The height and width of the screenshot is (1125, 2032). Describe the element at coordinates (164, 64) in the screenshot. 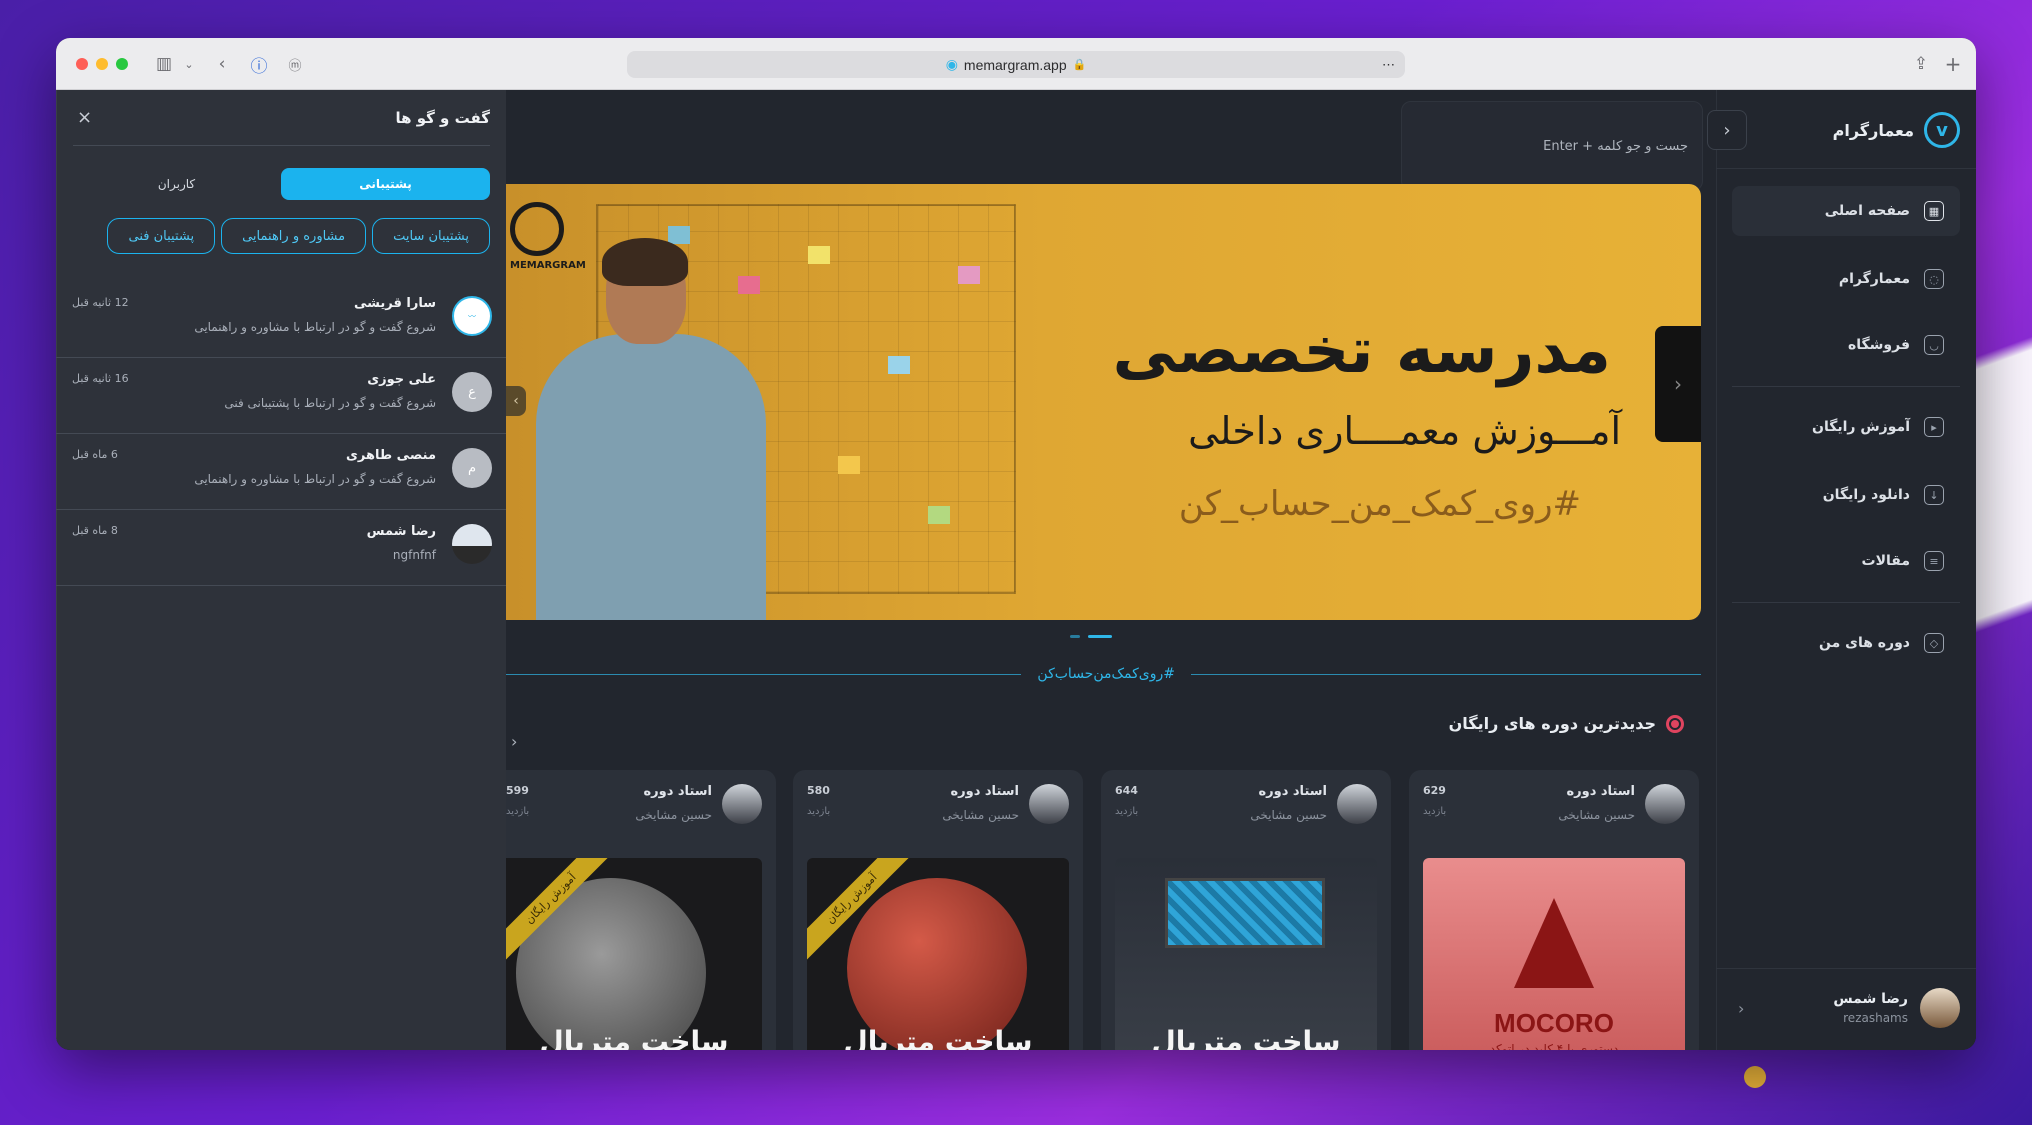

I see `sidebar-toggle-icon: ▥` at that location.